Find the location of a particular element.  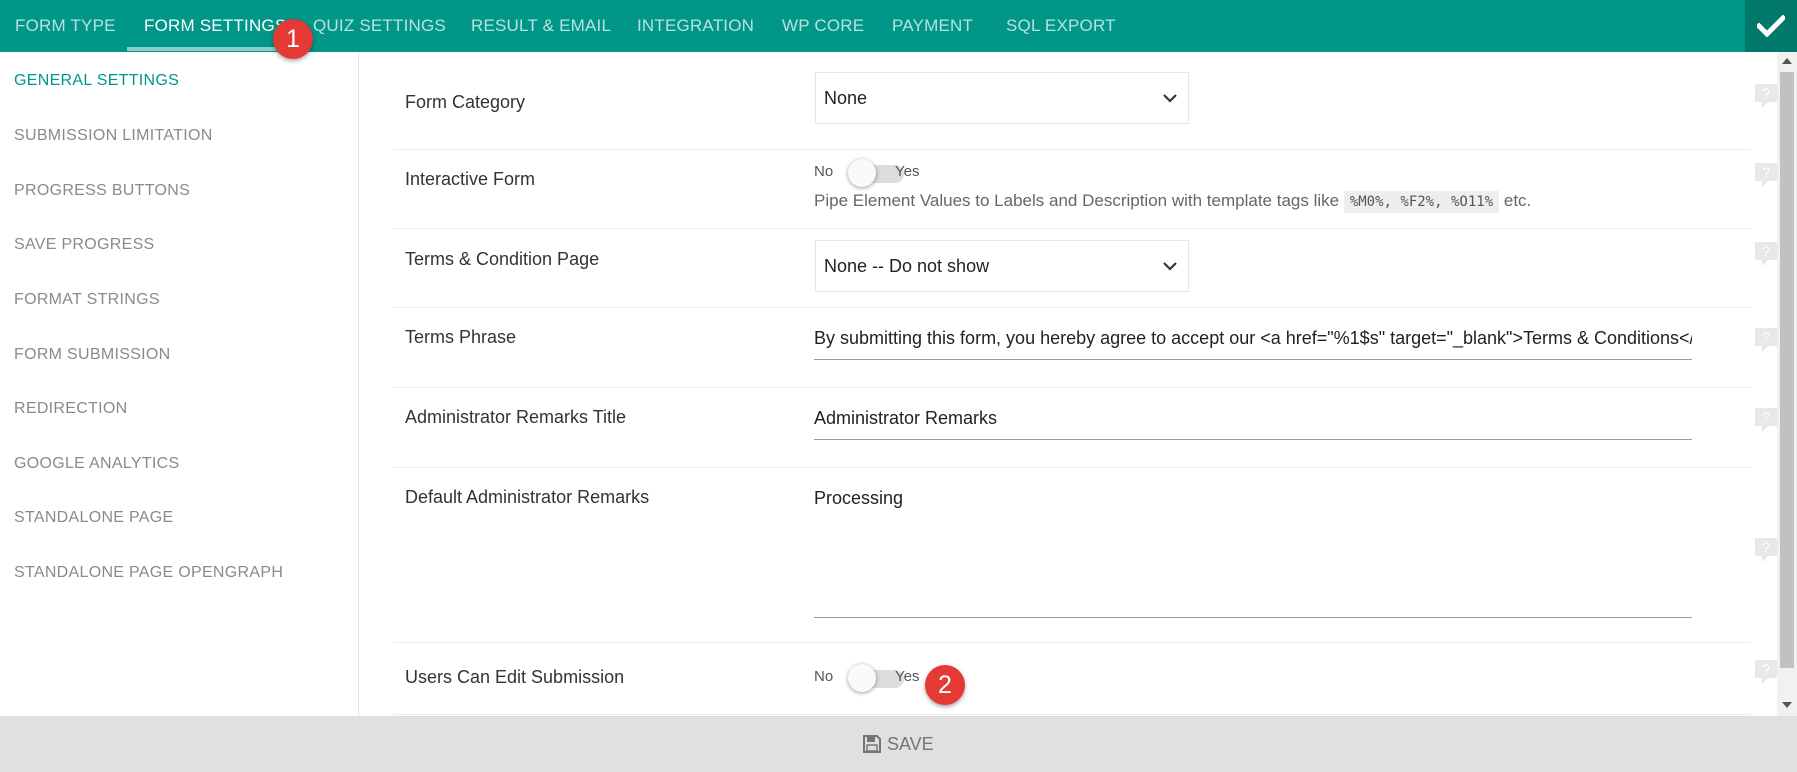

admin-remarks-title-label: Administrator Remarks Title is located at coordinates (516, 417).